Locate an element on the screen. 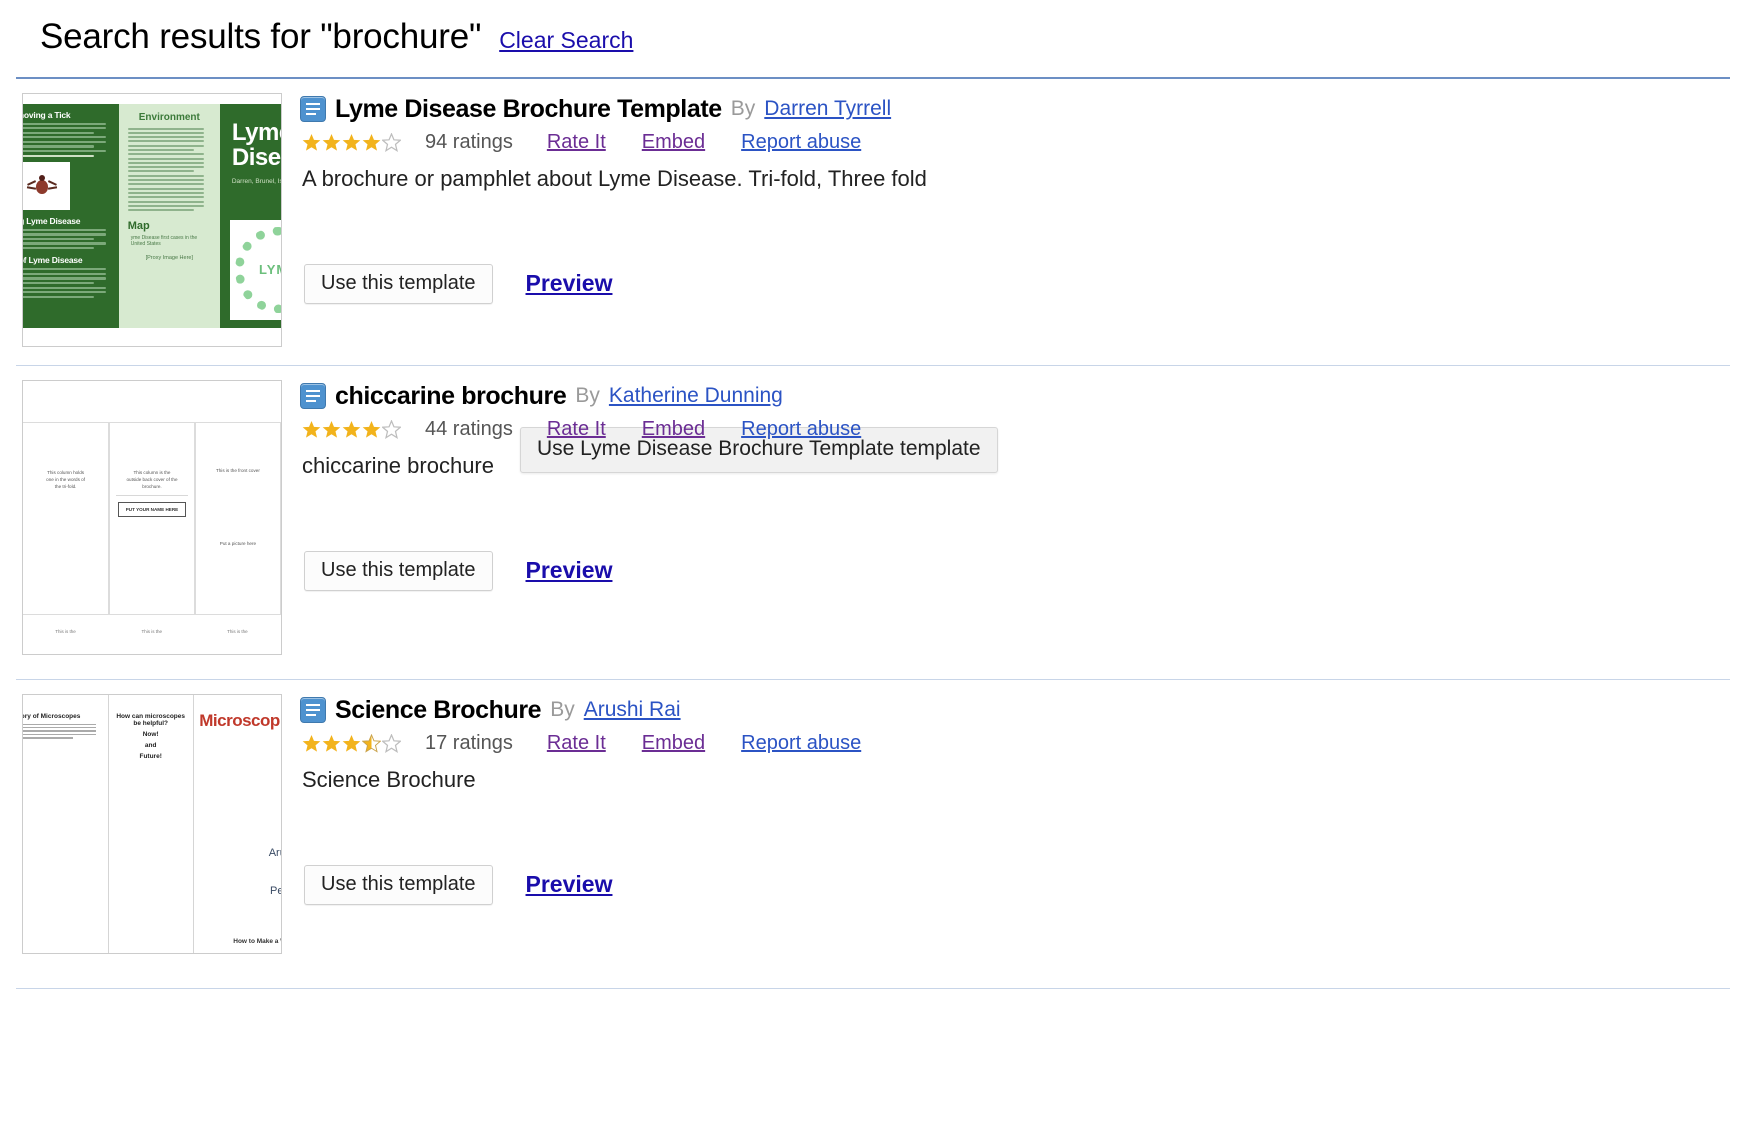 Image resolution: width=1746 pixels, height=1126 pixels. ratings-count: 94 ratings is located at coordinates (469, 141).